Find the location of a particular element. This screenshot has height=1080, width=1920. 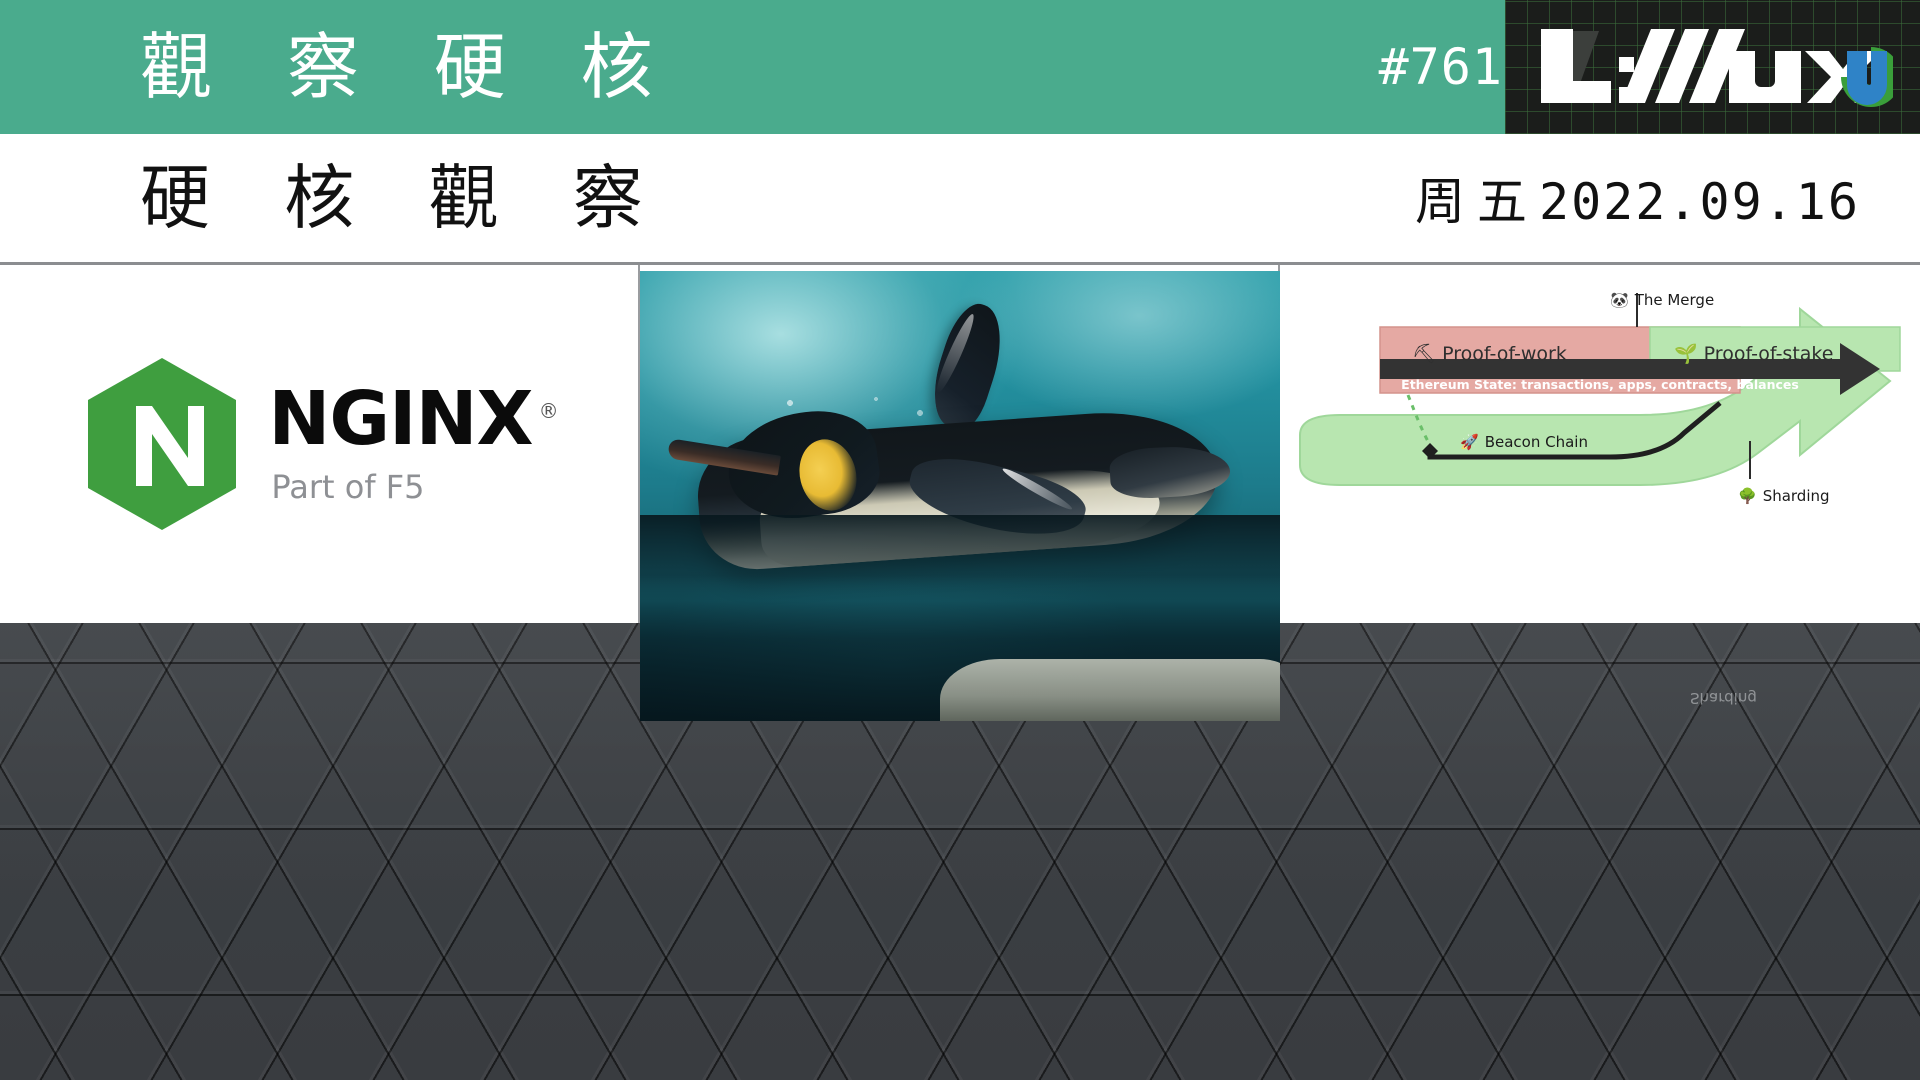

ice-shelf is located at coordinates (1110, 690).